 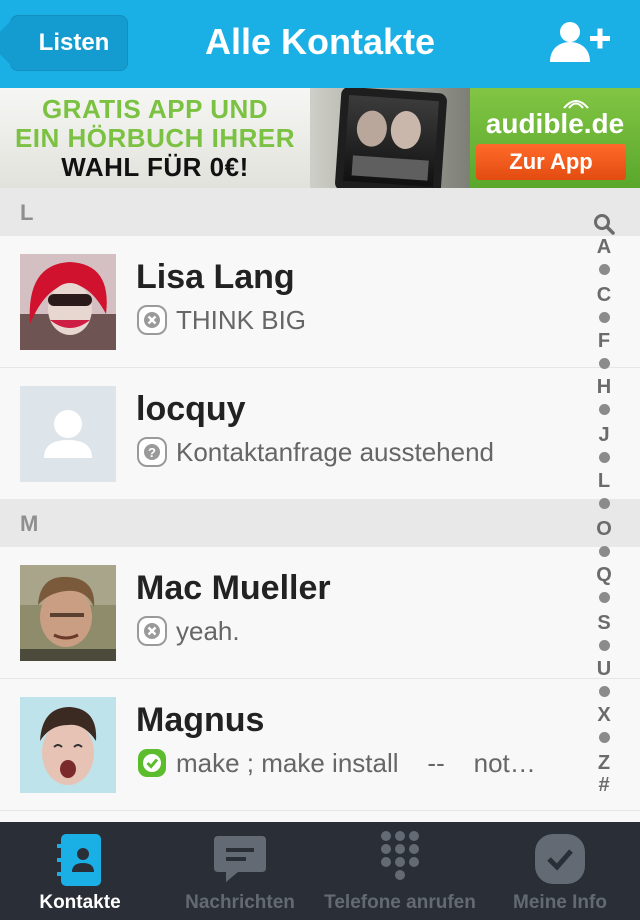 What do you see at coordinates (152, 763) in the screenshot?
I see `online-check-icon` at bounding box center [152, 763].